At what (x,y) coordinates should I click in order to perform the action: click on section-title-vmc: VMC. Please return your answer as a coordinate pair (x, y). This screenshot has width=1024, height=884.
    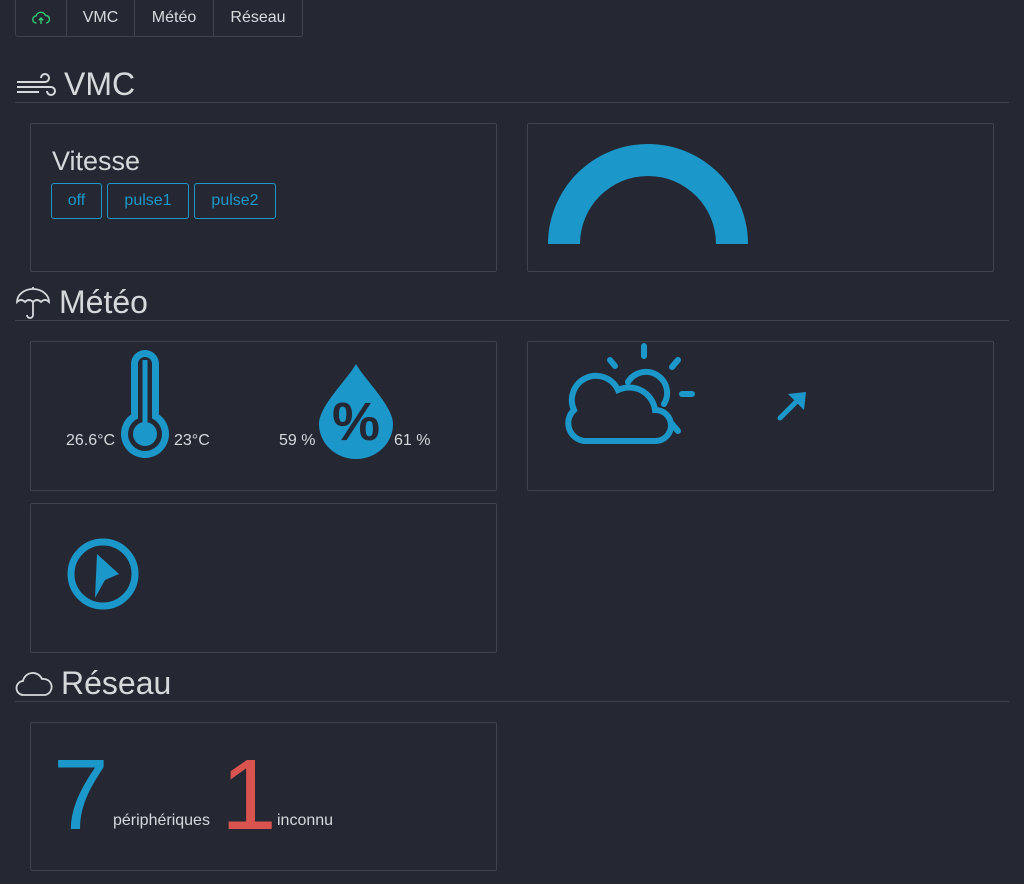
    Looking at the image, I should click on (100, 84).